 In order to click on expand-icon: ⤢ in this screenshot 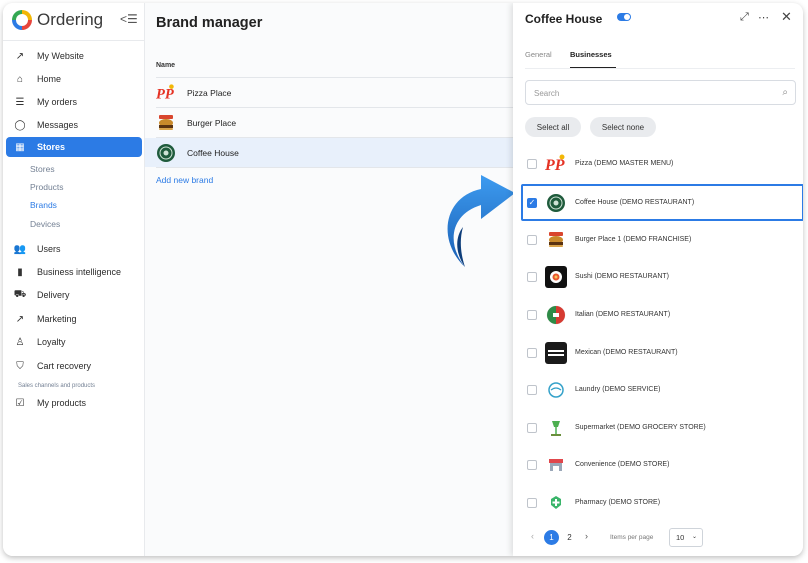, I will do `click(744, 17)`.